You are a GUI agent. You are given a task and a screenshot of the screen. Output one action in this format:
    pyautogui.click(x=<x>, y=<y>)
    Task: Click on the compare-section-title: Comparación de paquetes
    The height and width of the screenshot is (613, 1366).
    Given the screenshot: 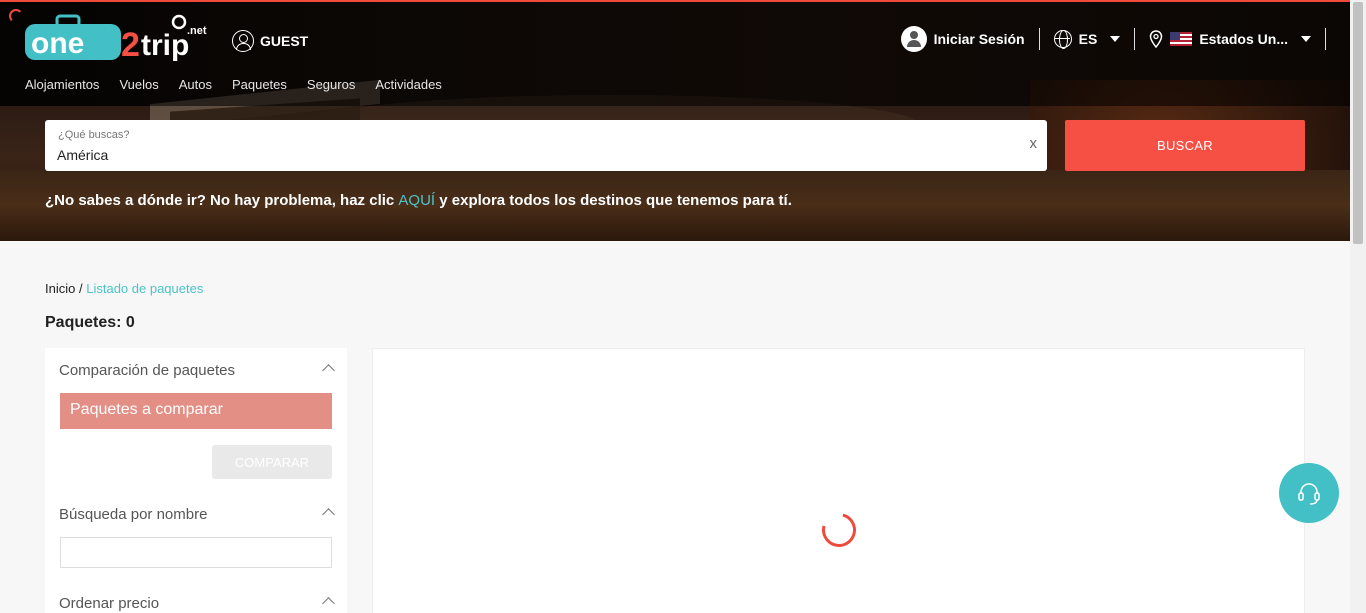 What is the action you would take?
    pyautogui.click(x=147, y=370)
    